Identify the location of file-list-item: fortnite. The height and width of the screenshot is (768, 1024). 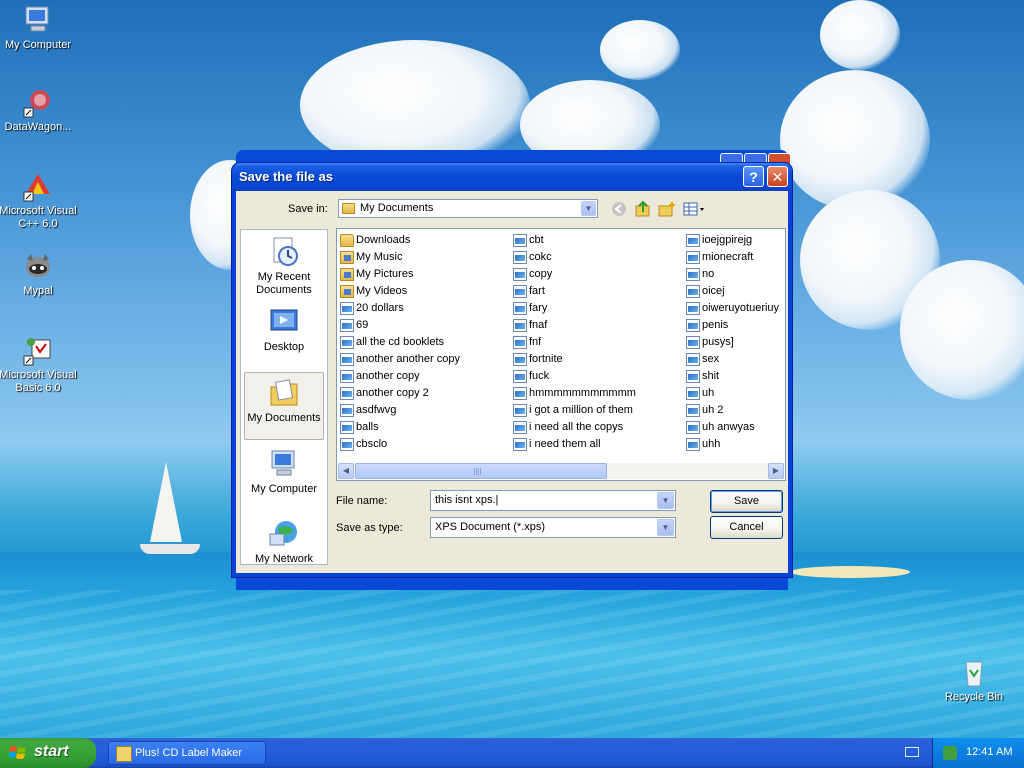
(574, 359).